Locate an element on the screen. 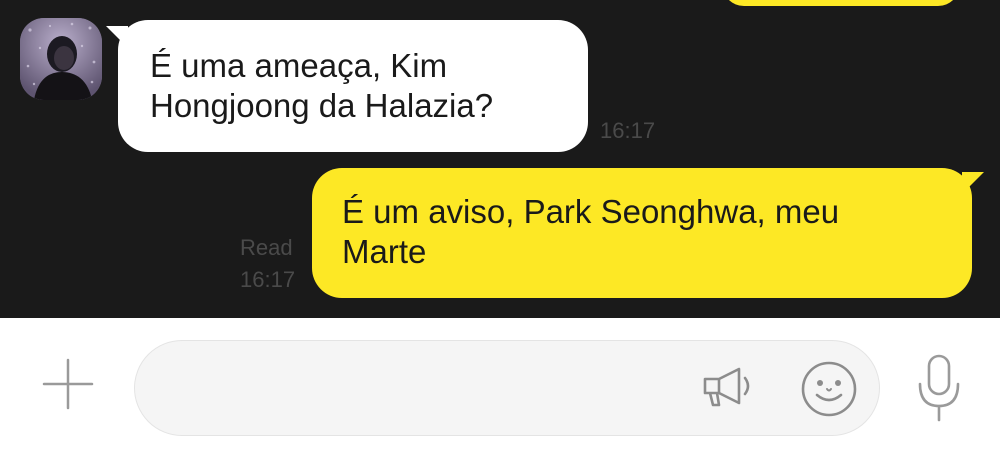  microphone-icon is located at coordinates (939, 388).